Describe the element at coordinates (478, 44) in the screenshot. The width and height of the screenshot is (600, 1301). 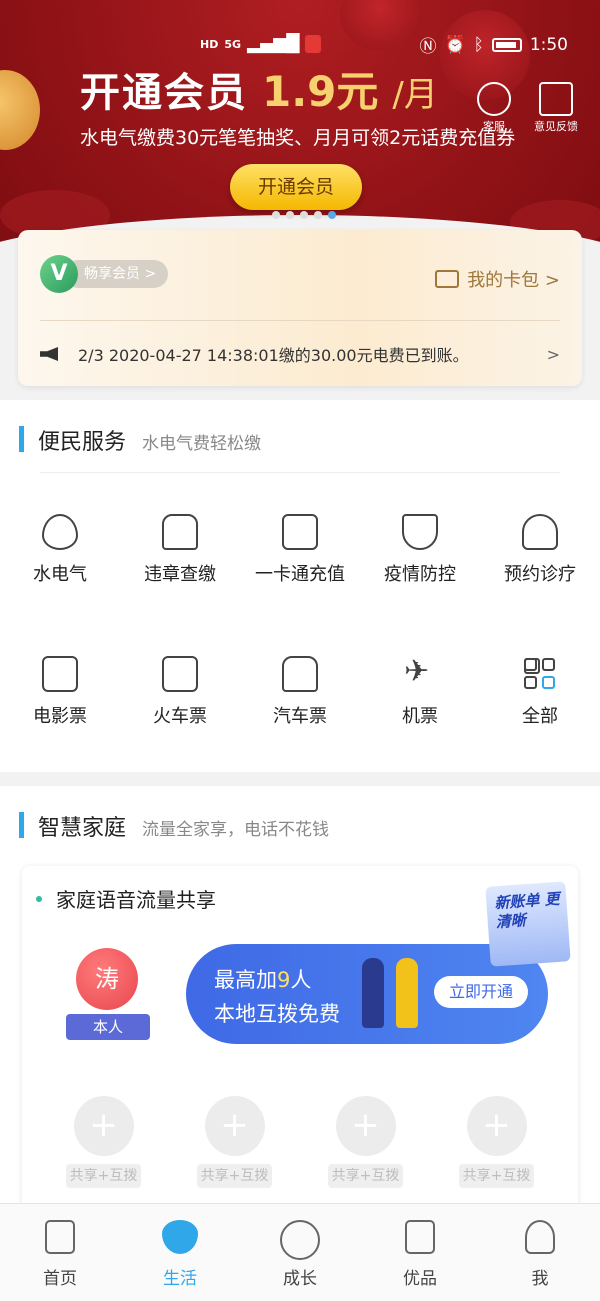
I see `bluetooth-icon: ᛒ` at that location.